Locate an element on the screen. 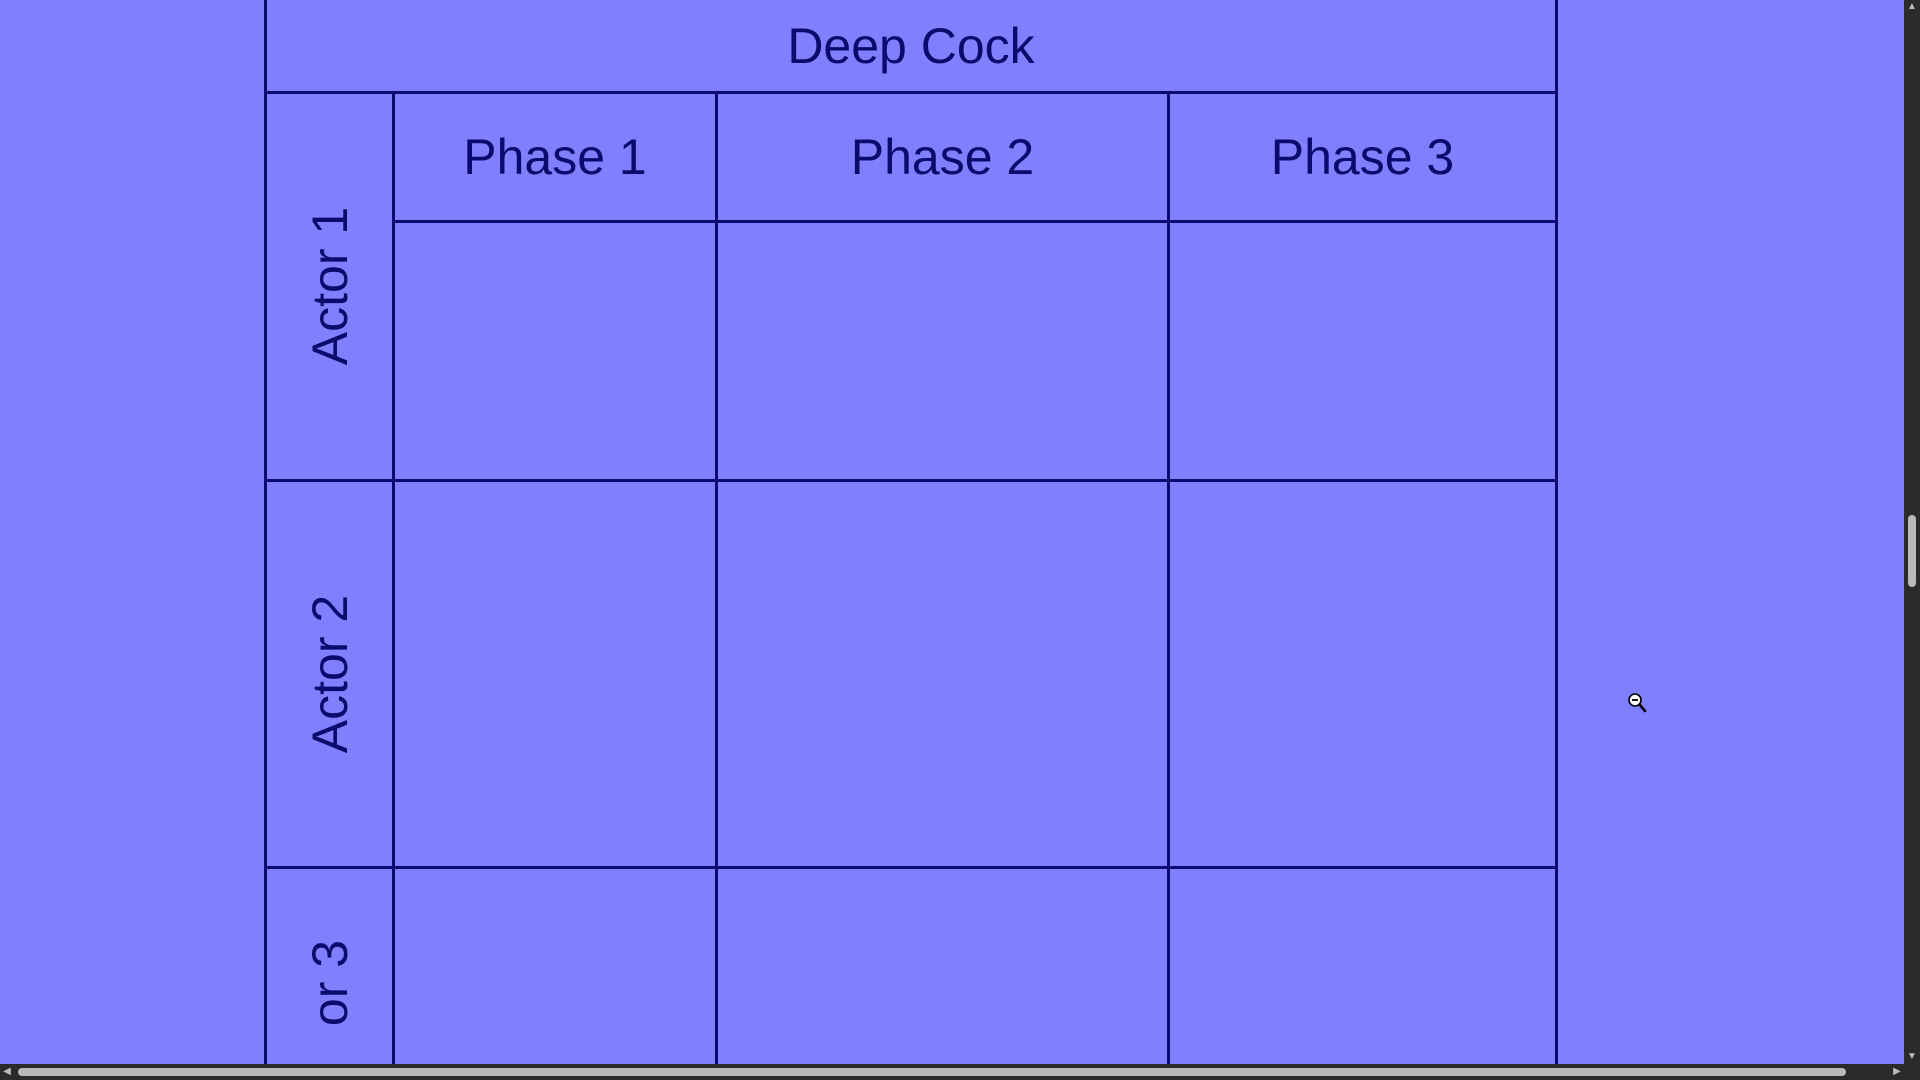 The width and height of the screenshot is (1920, 1080). title-separator is located at coordinates (911, 92).